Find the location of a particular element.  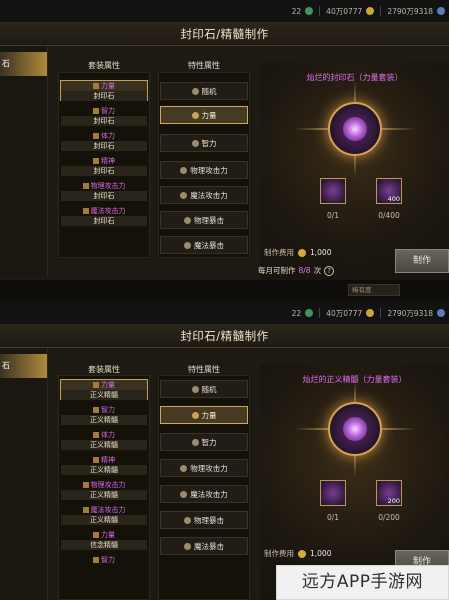

set-item-physical-attack: 物理攻击力 封印石 is located at coordinates (104, 190).